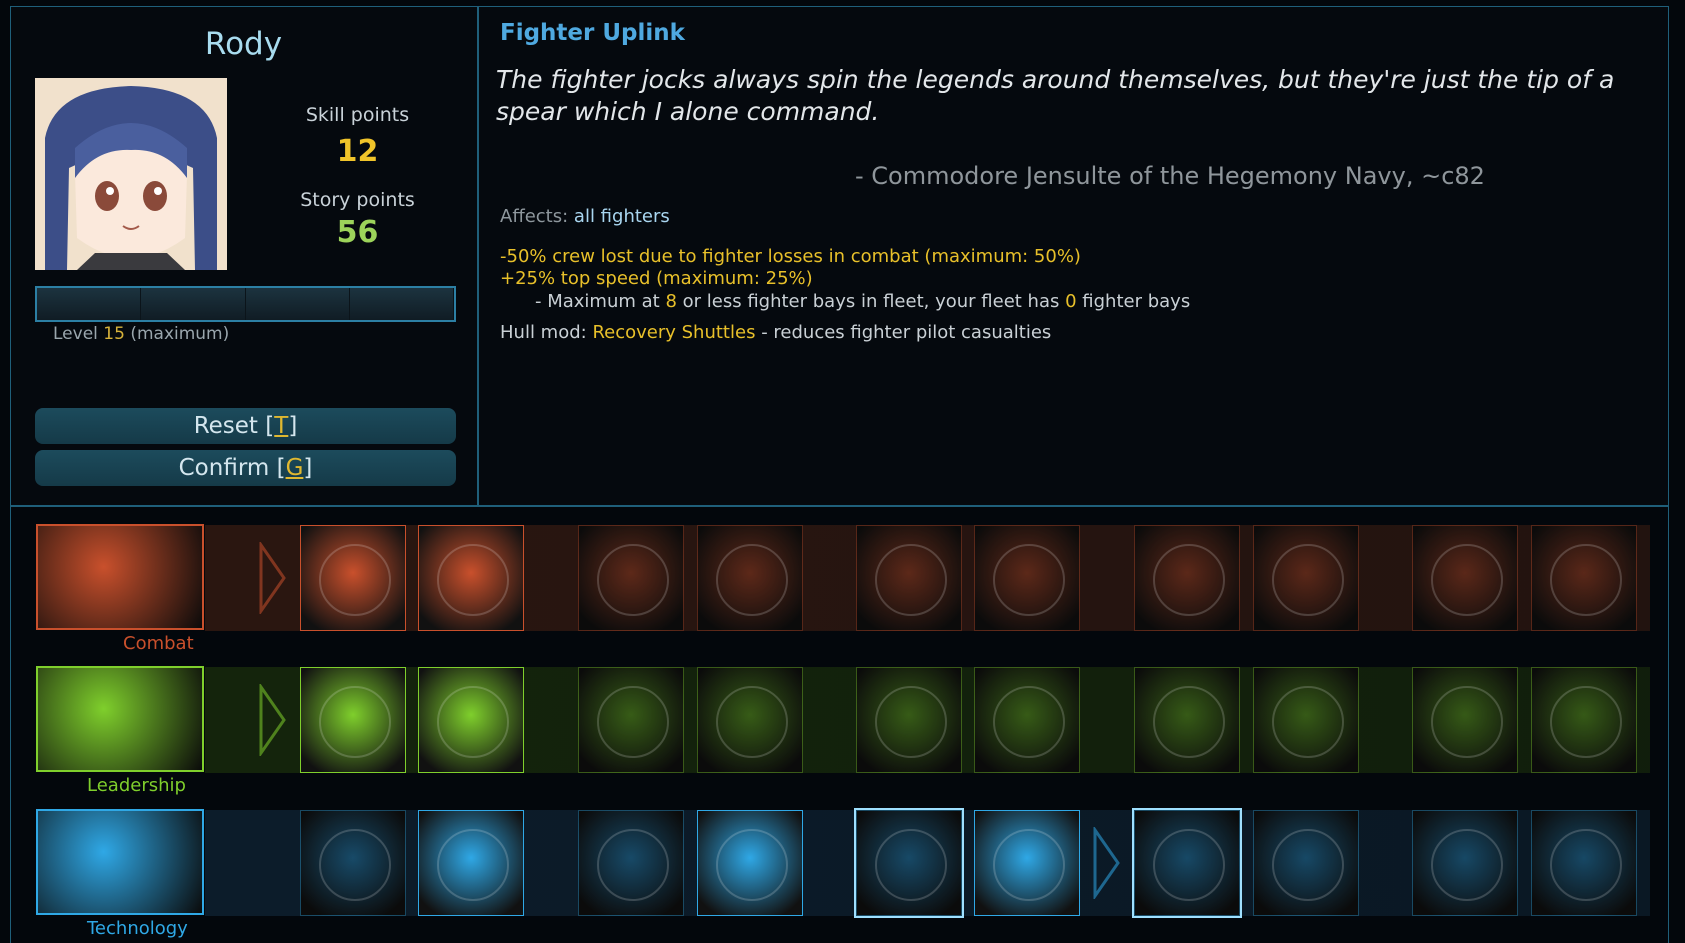 The image size is (1685, 943). What do you see at coordinates (597, 301) in the screenshot?
I see `condition-prefix: - Maximum at` at bounding box center [597, 301].